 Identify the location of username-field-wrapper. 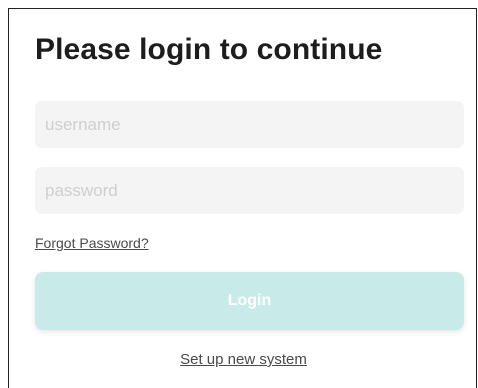
(249, 124).